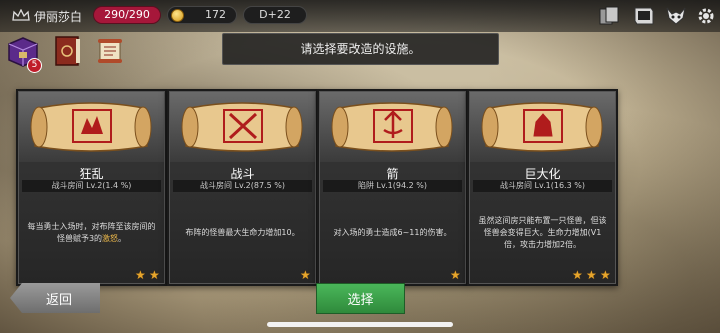 Image resolution: width=720 pixels, height=333 pixels. Describe the element at coordinates (360, 16) in the screenshot. I see `top-bar: 伊丽莎白 290/290 172 D+22` at that location.